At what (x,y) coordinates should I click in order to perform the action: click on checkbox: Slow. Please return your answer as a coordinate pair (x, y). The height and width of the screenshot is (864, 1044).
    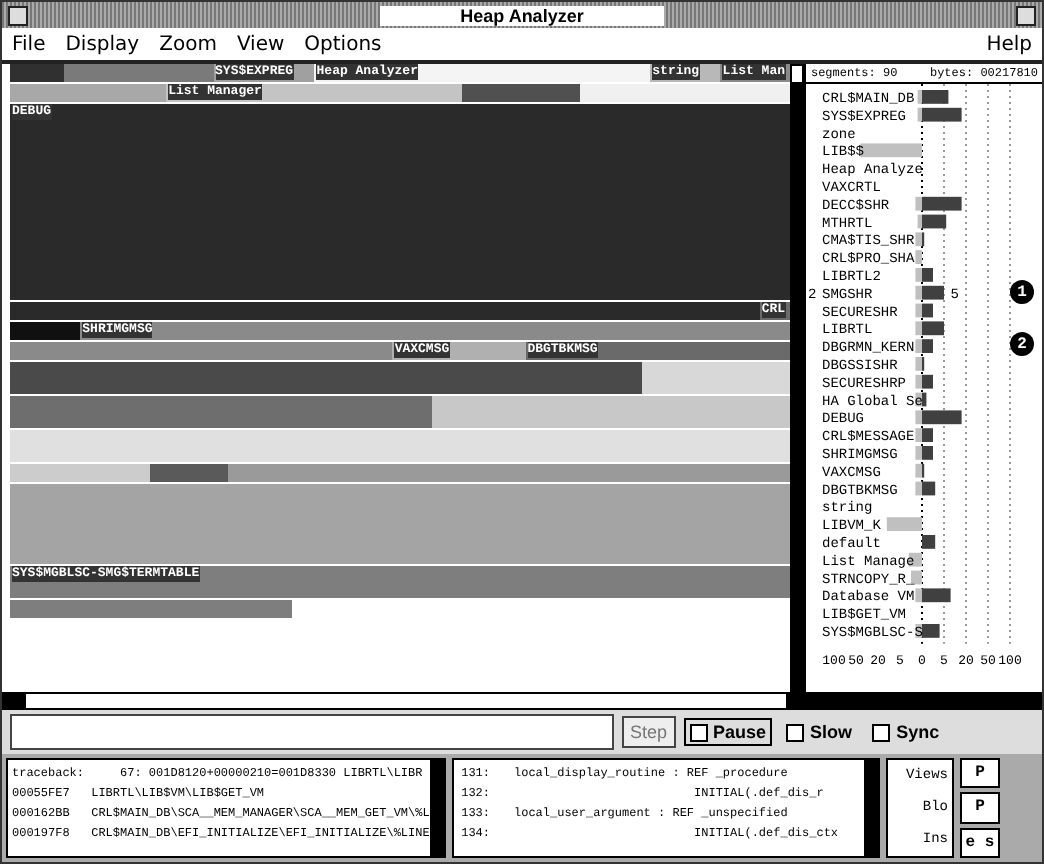
    Looking at the image, I should click on (819, 732).